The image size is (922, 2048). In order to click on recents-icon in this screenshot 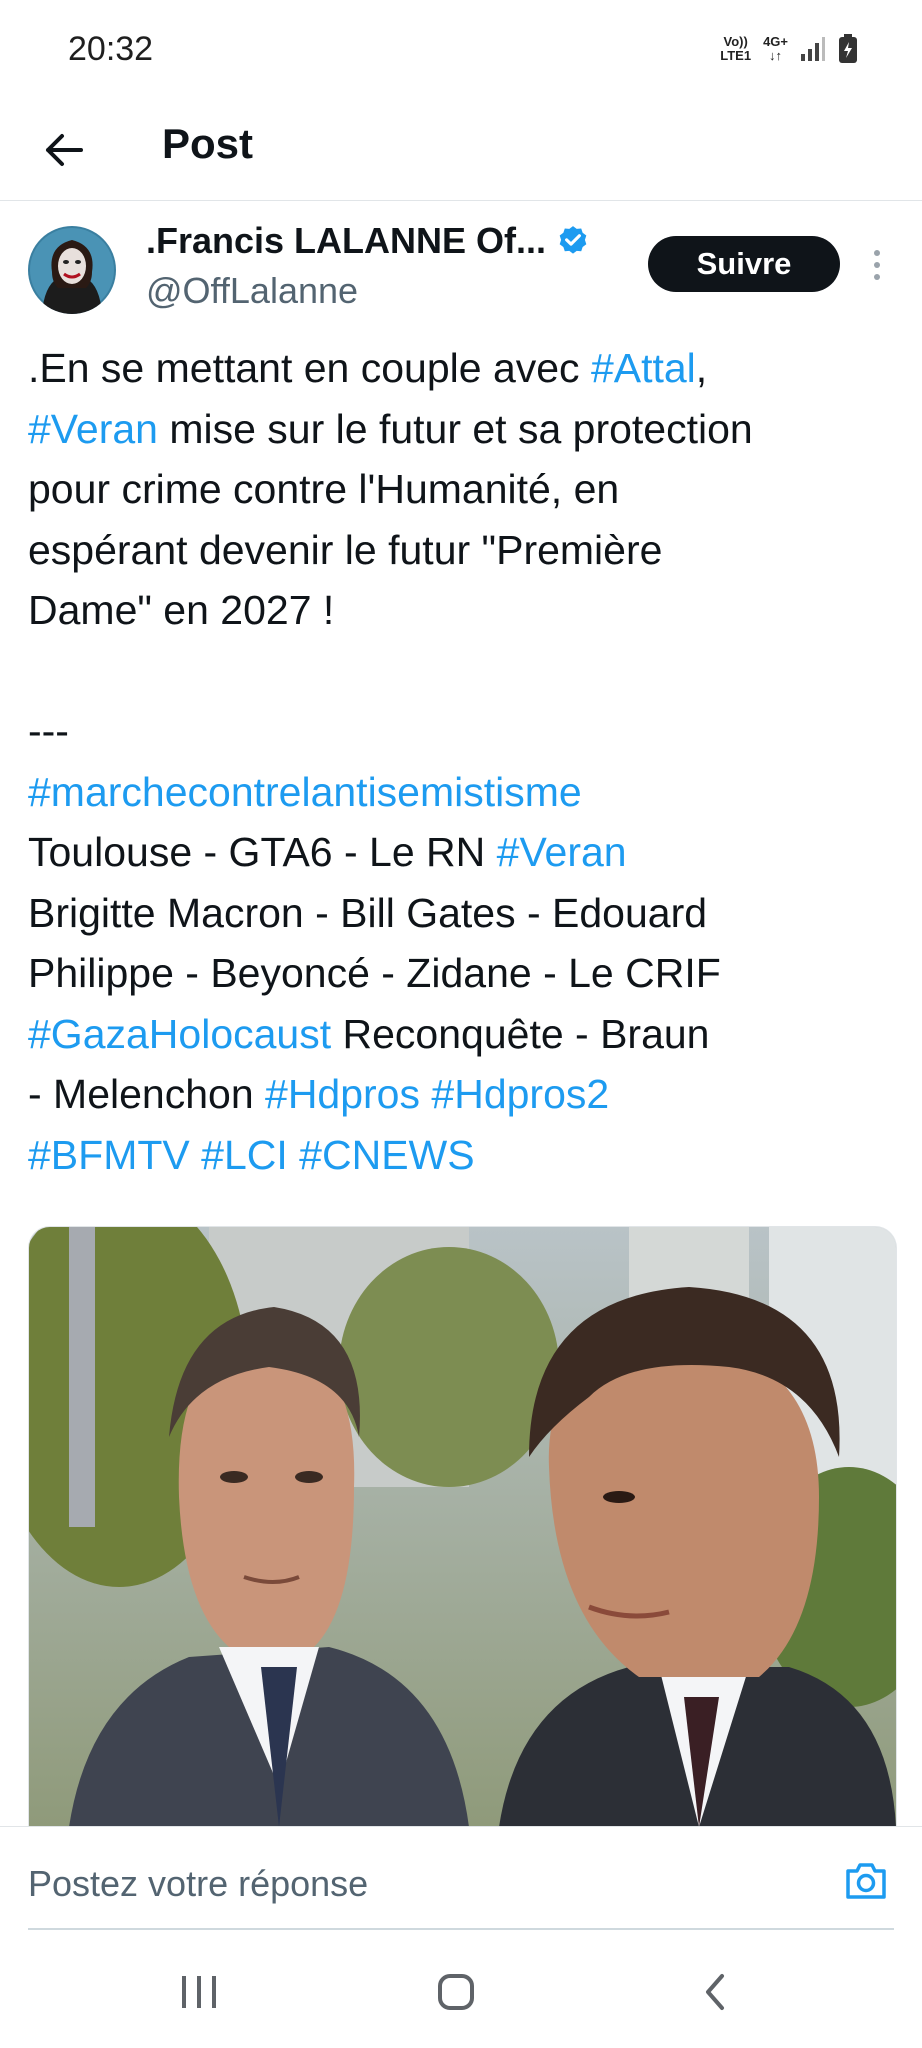, I will do `click(199, 1992)`.